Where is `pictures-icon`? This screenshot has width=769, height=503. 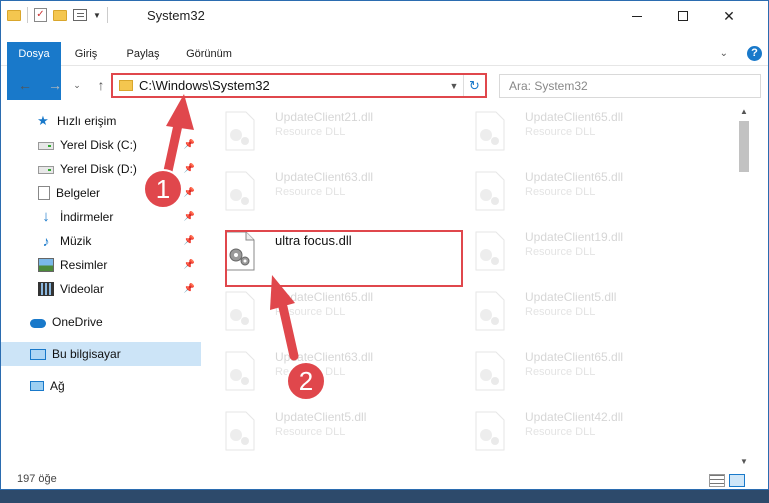
pictures-icon is located at coordinates (46, 265).